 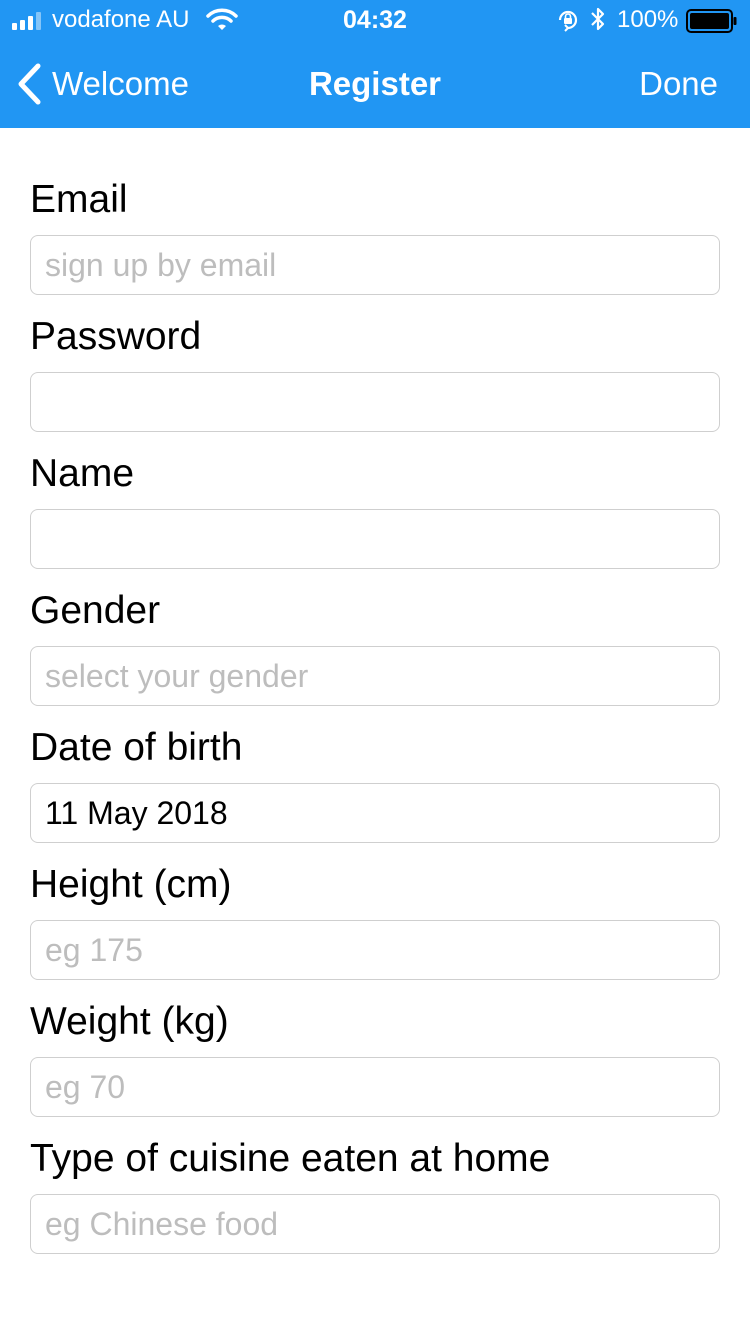 What do you see at coordinates (375, 950) in the screenshot?
I see `height-input` at bounding box center [375, 950].